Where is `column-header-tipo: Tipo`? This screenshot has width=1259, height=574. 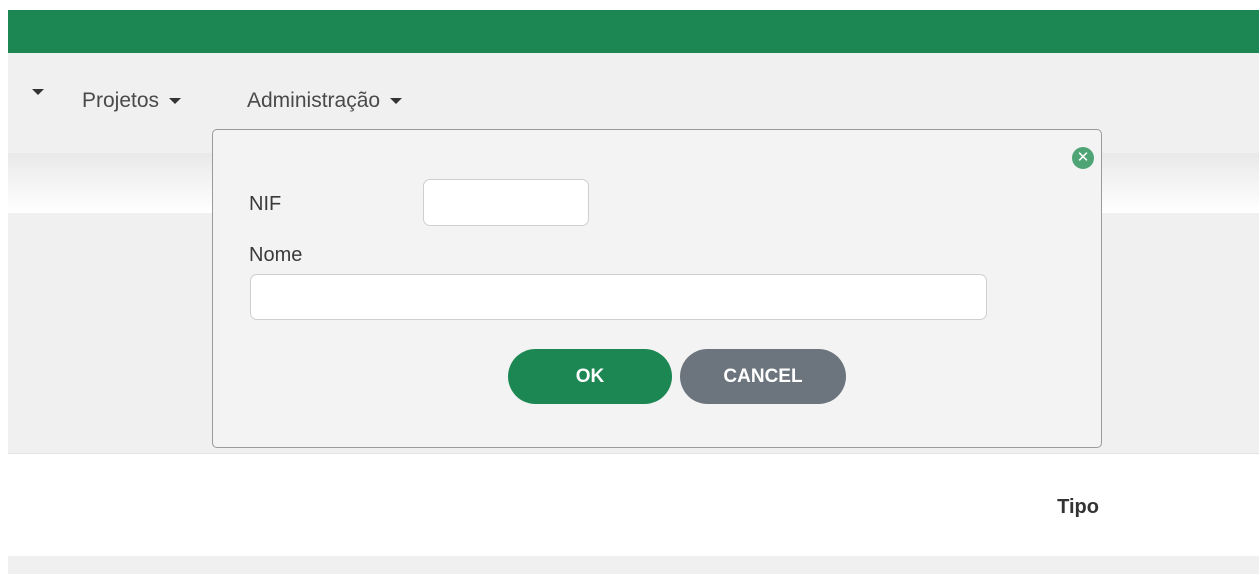
column-header-tipo: Tipo is located at coordinates (1078, 507).